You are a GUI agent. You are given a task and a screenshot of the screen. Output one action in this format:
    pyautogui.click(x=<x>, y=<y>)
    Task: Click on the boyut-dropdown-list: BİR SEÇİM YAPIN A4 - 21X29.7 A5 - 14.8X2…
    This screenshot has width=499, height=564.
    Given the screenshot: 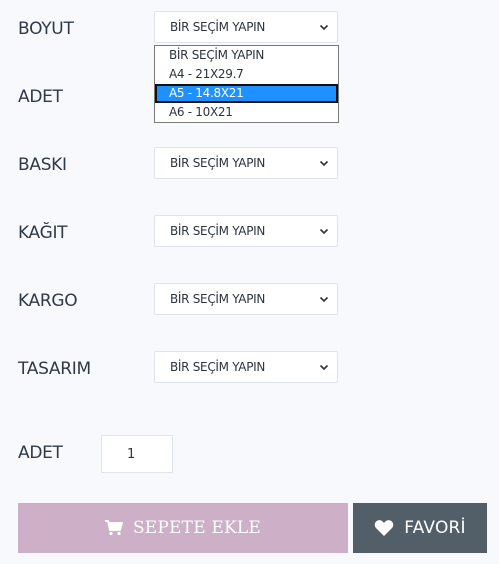 What is the action you would take?
    pyautogui.click(x=246, y=84)
    